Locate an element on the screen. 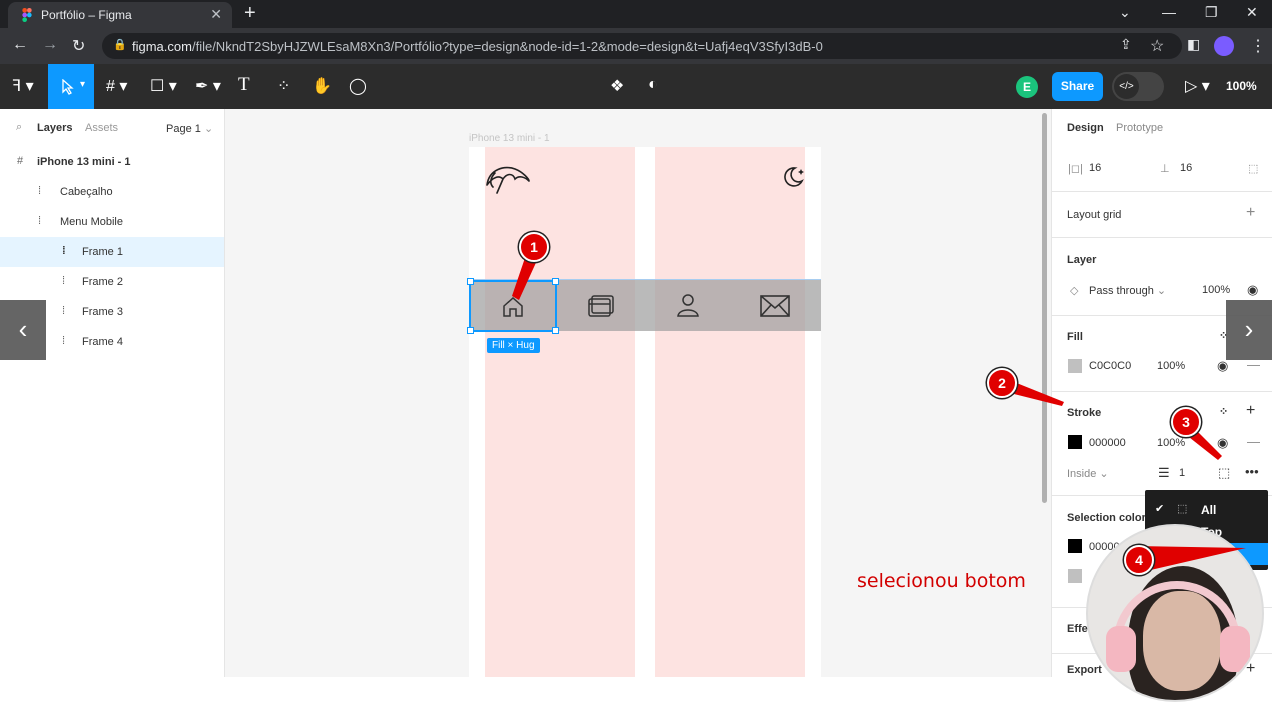 This screenshot has width=1272, height=702. step-marker-1: 1 is located at coordinates (534, 247).